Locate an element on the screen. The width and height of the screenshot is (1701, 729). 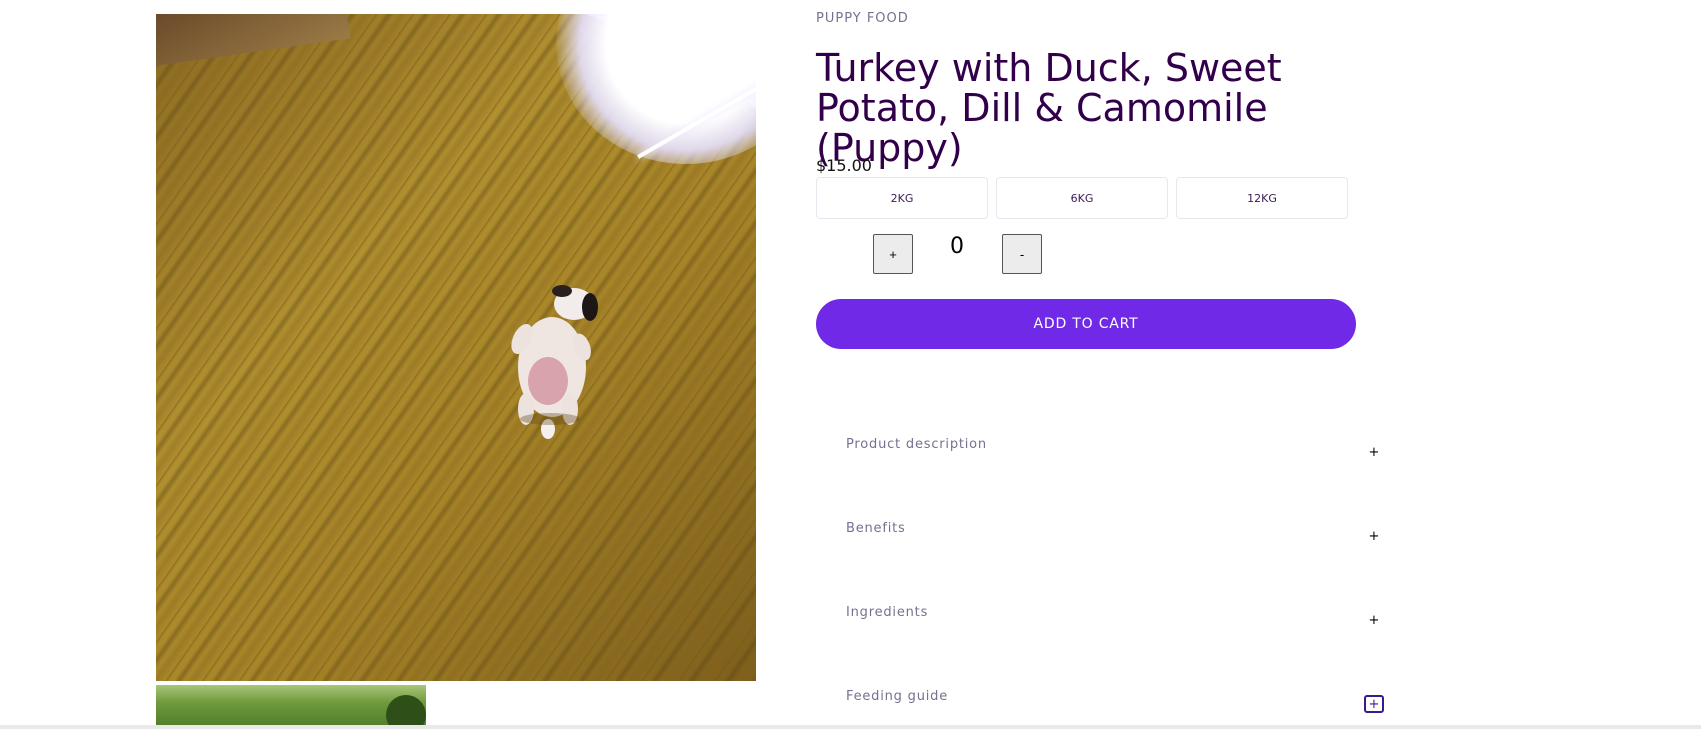
accordion-label: Product description is located at coordinates (916, 444).